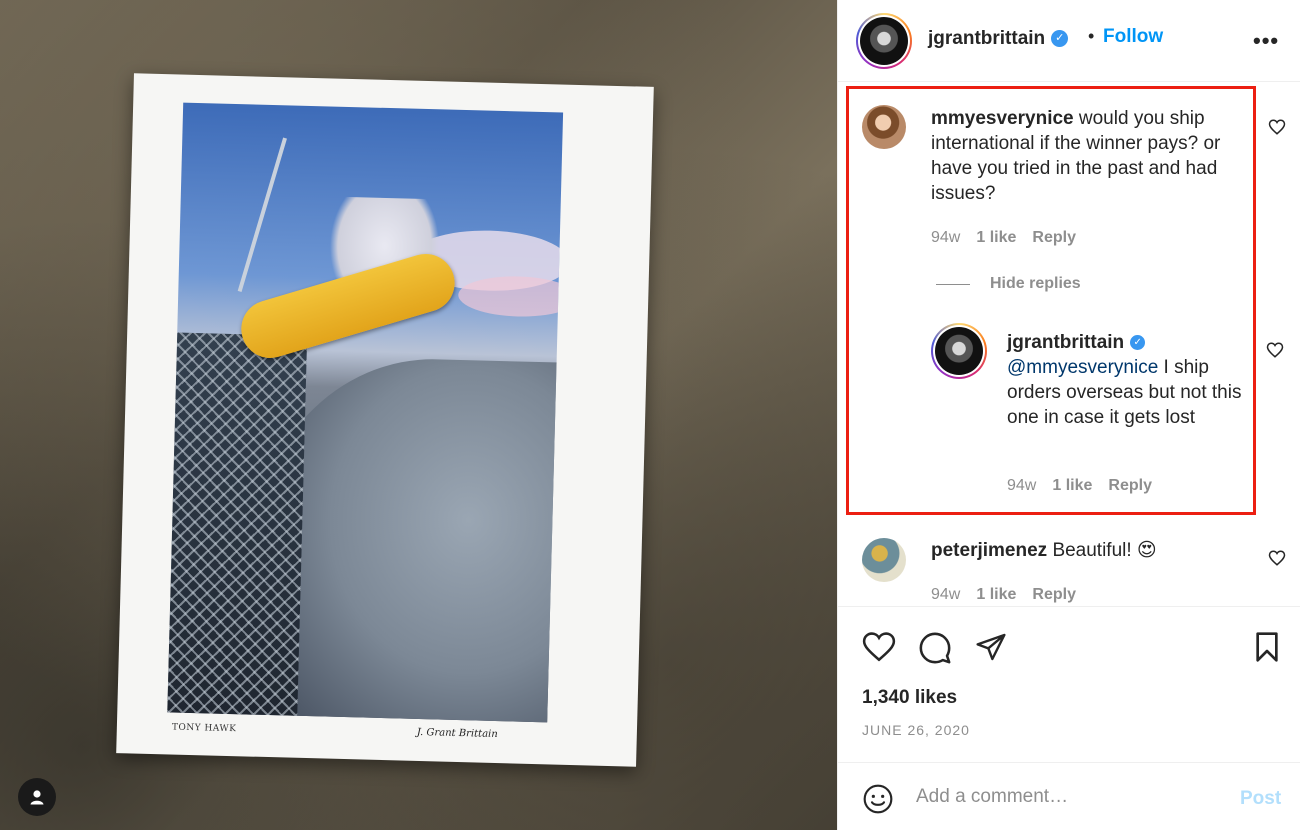 The width and height of the screenshot is (1300, 830). What do you see at coordinates (1069, 683) in the screenshot?
I see `post-actions: 1,340 likes JUNE 26, 2020` at bounding box center [1069, 683].